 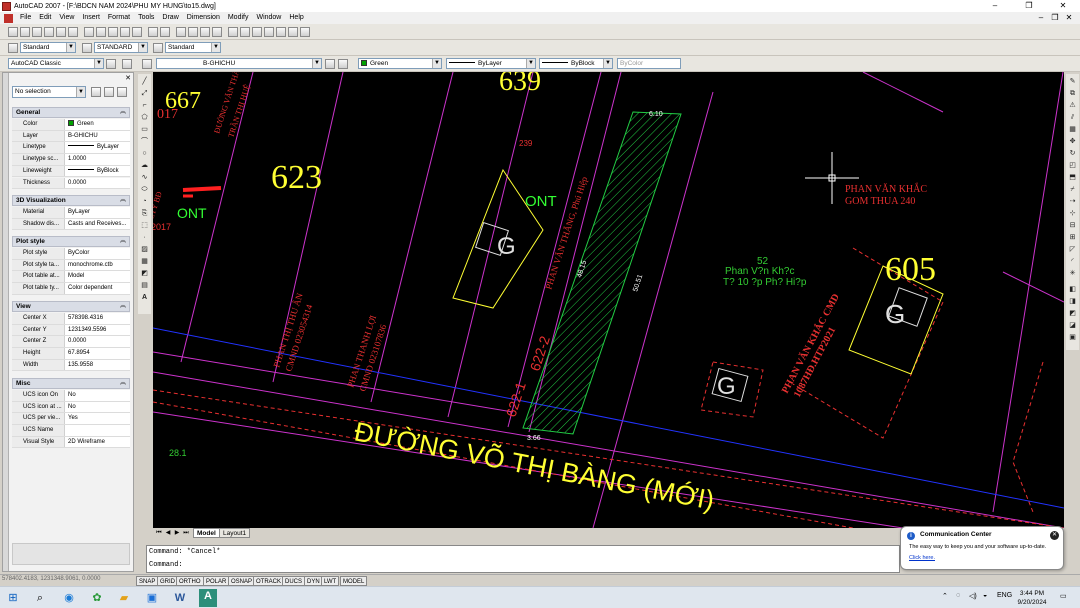 What do you see at coordinates (1072, 165) in the screenshot?
I see `scale-icon: ◰` at bounding box center [1072, 165].